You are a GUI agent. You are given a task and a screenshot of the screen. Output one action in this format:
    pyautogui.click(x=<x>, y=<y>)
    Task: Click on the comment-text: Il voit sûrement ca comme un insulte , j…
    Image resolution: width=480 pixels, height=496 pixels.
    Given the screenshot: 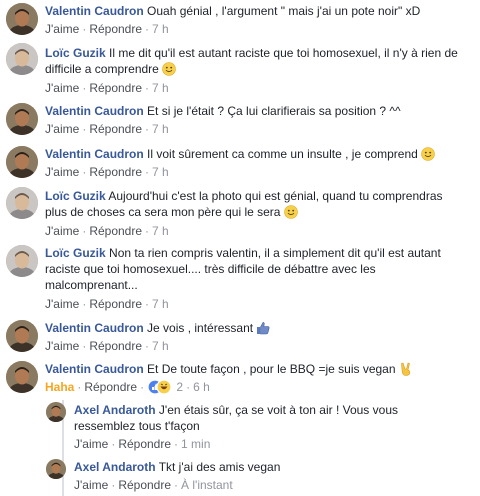 What is the action you would take?
    pyautogui.click(x=282, y=154)
    